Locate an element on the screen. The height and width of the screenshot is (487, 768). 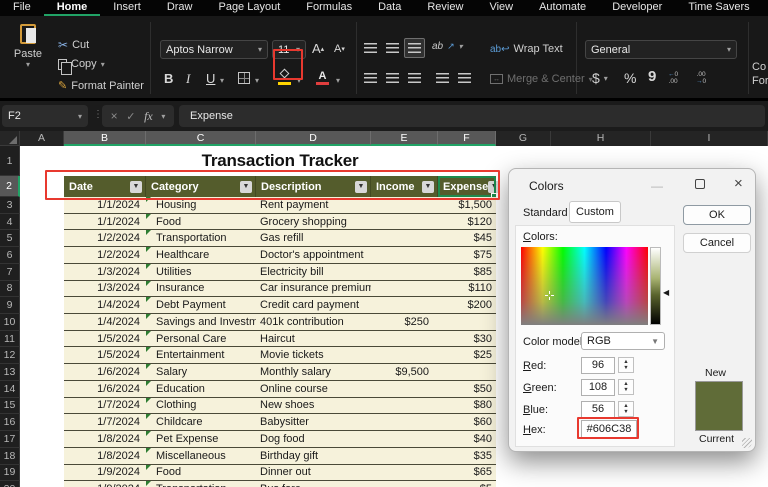
red-spinner: ▲ ▼ is located at coordinates (626, 365).